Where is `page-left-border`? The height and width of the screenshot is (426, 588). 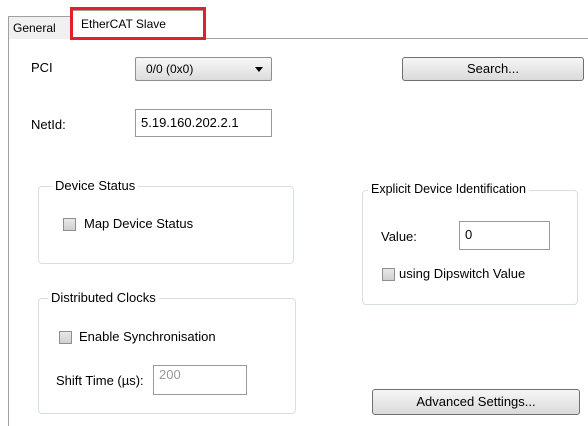
page-left-border is located at coordinates (8, 232).